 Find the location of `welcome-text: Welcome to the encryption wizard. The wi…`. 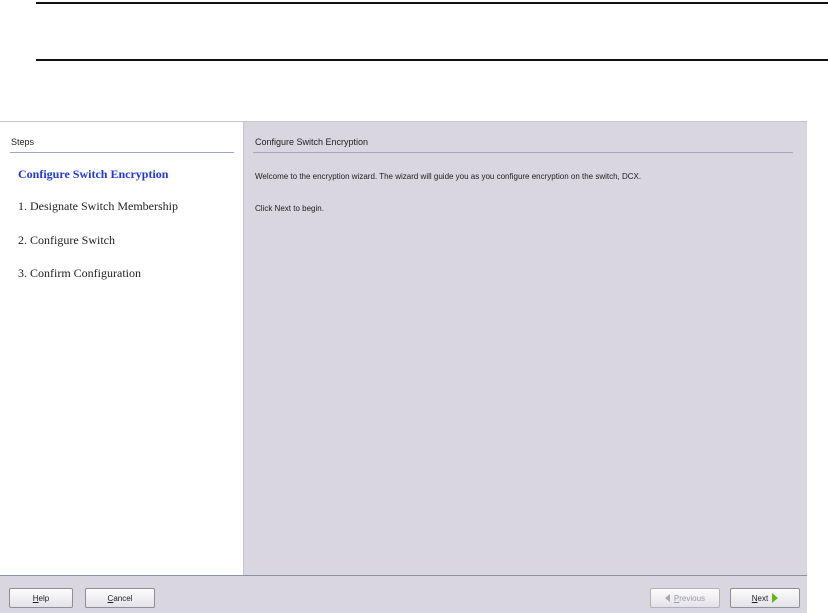

welcome-text: Welcome to the encryption wizard. The wi… is located at coordinates (448, 176).